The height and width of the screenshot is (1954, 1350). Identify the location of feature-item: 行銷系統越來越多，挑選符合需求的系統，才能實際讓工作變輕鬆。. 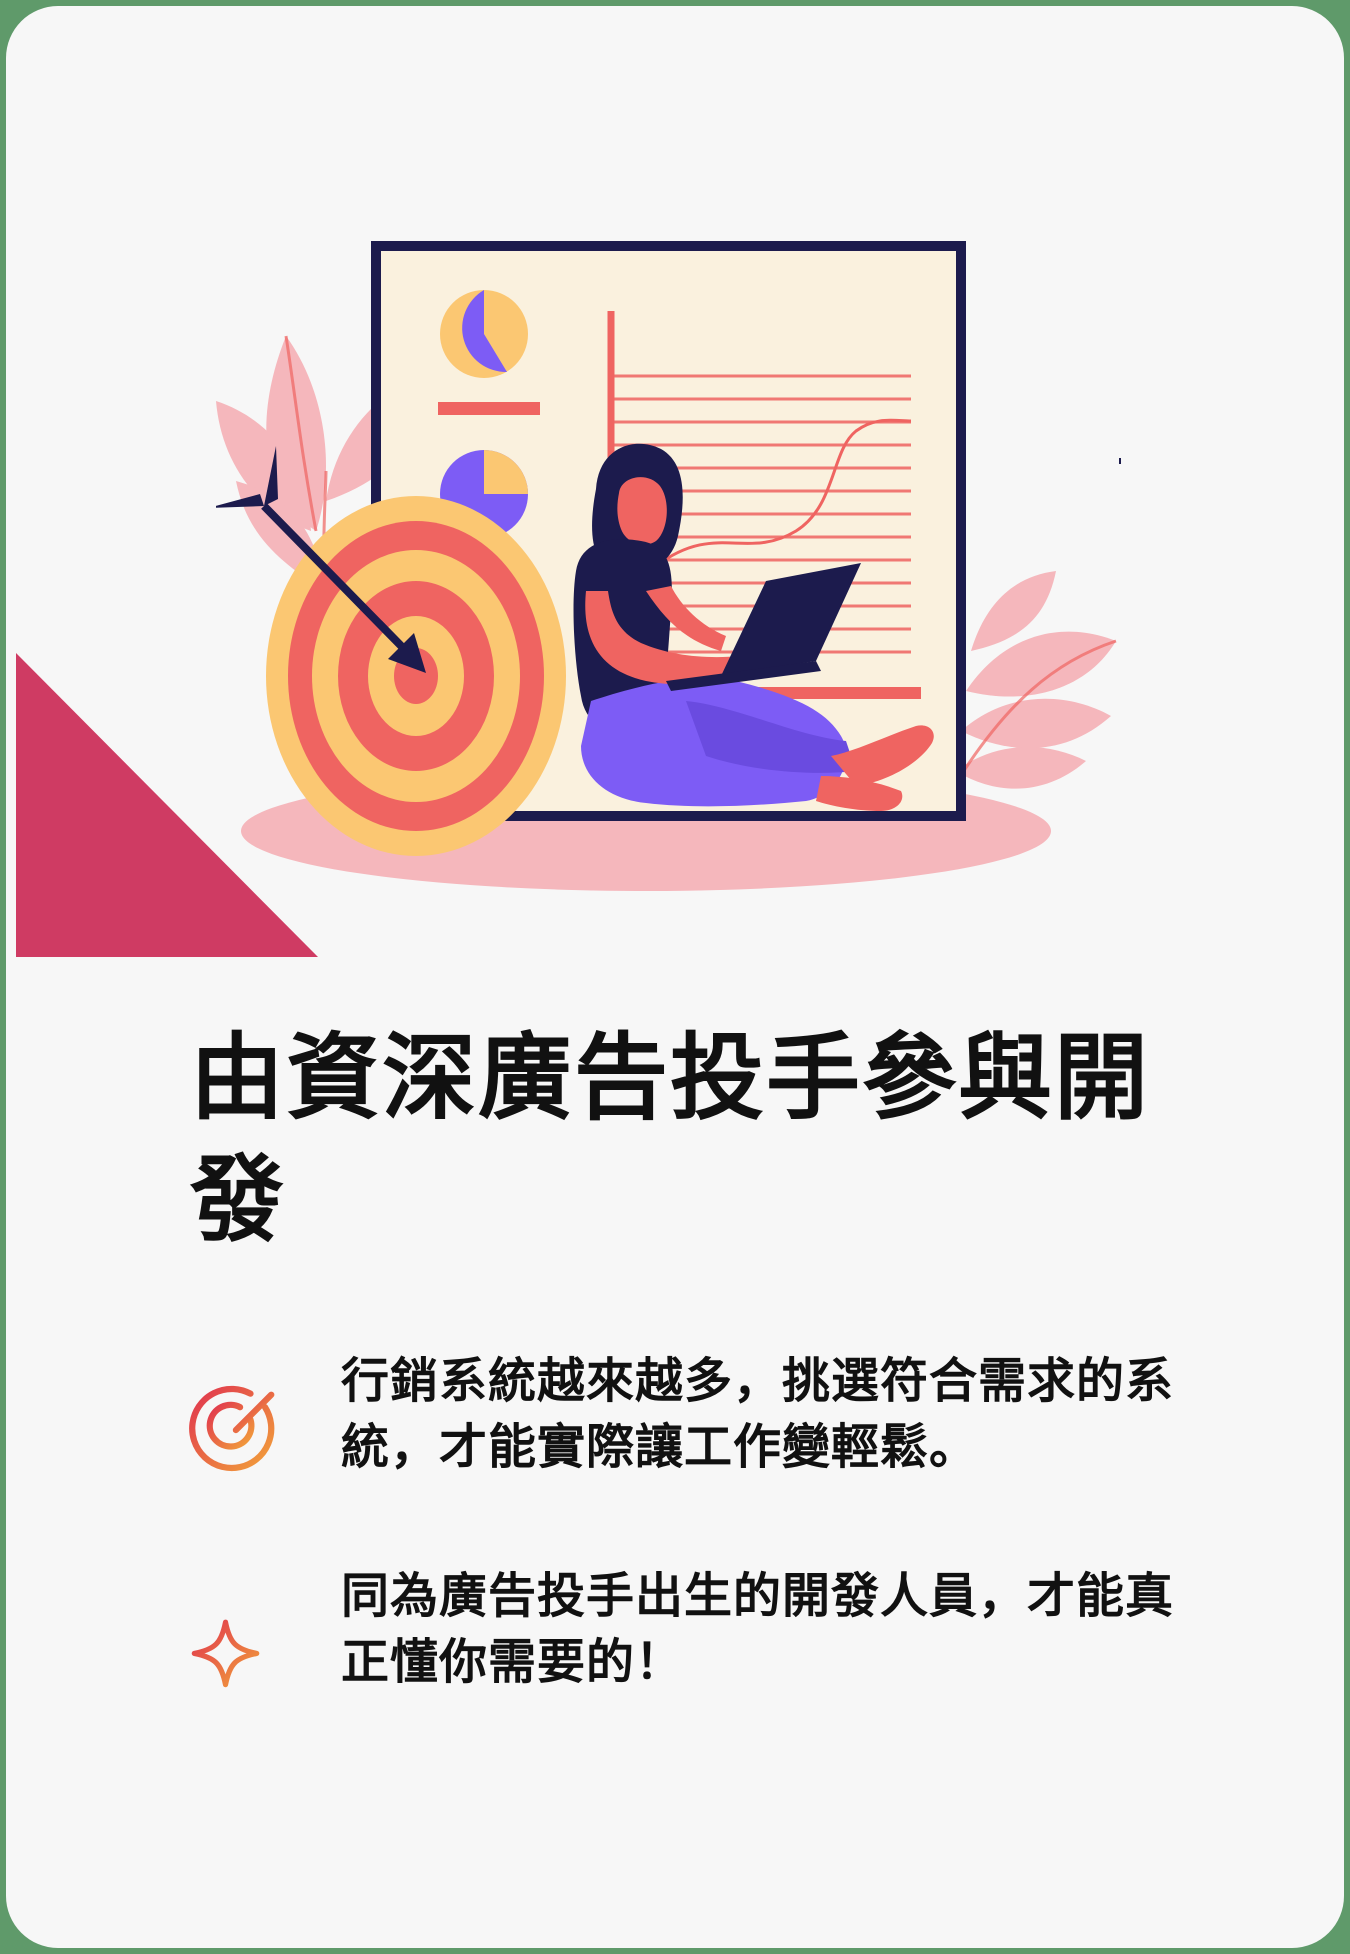
(686, 1418).